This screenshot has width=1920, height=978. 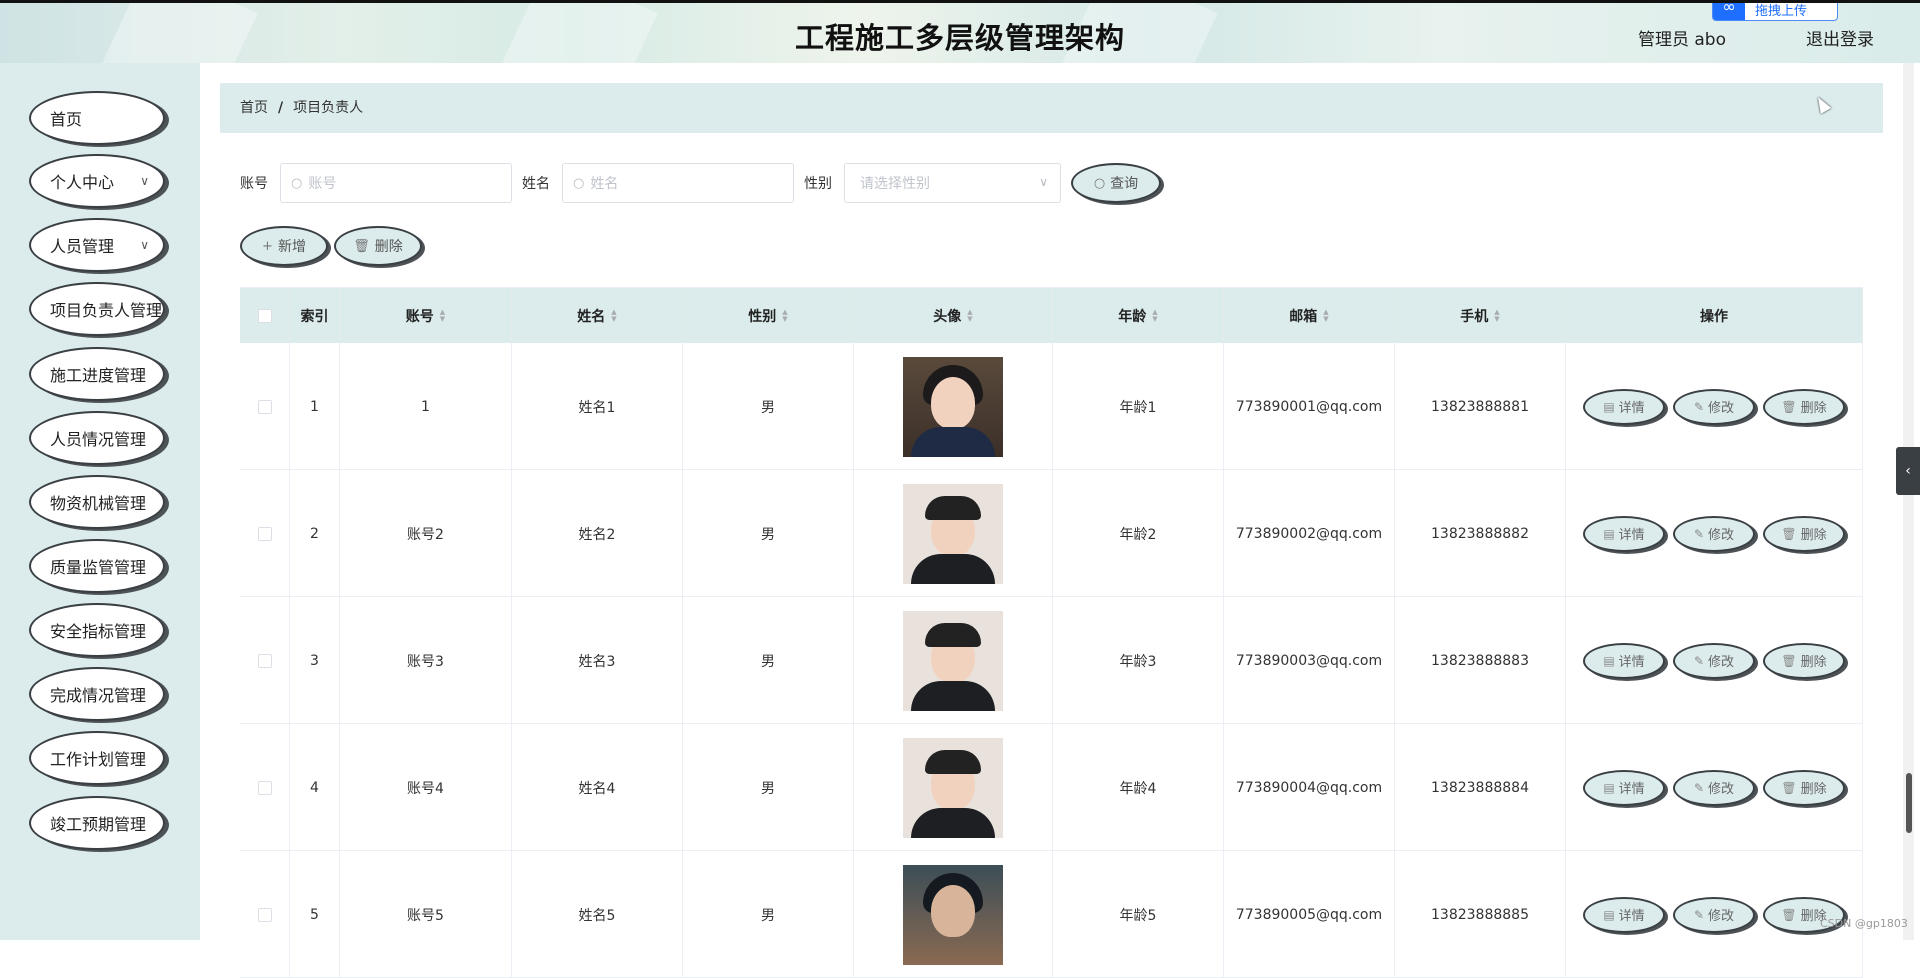 I want to click on sidebar-item: 质量监管管理, so click(x=97, y=566).